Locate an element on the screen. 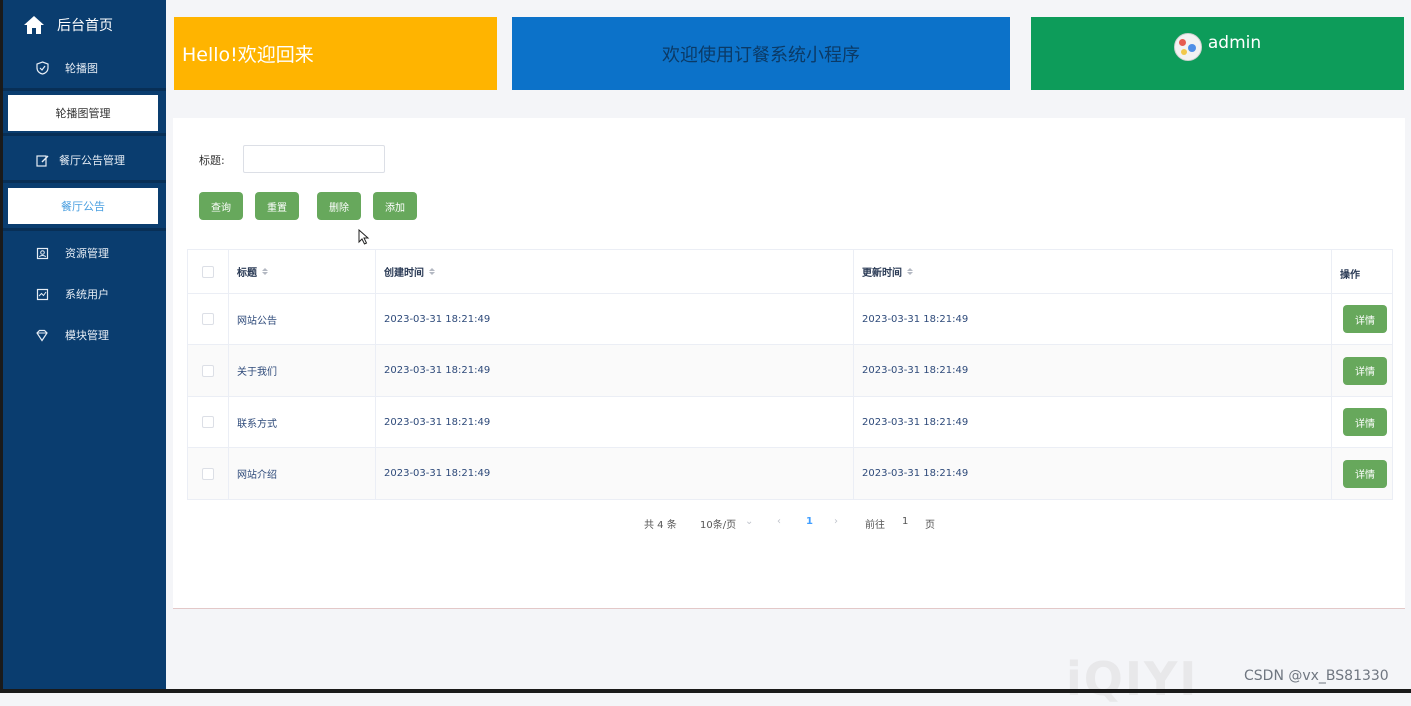 The height and width of the screenshot is (706, 1411). column-header-updated: 更新时间 is located at coordinates (1093, 271).